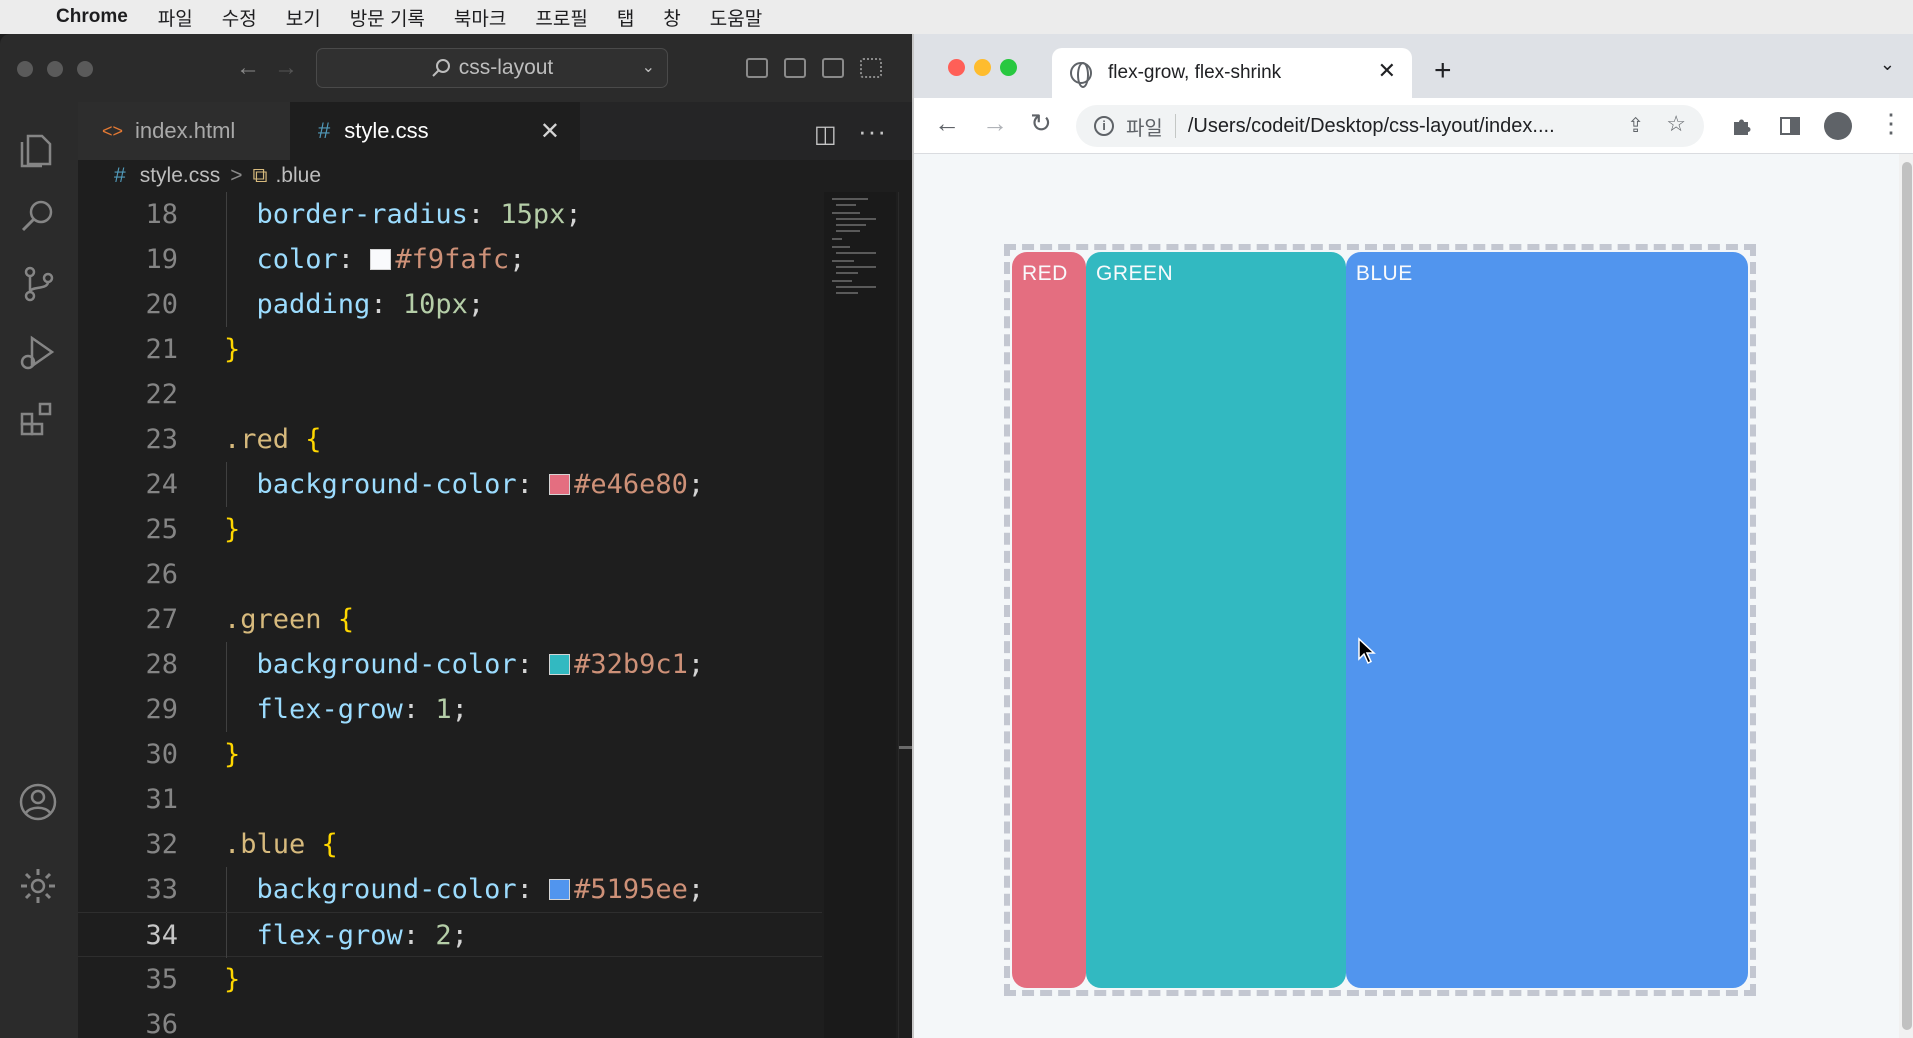  I want to click on accounts-icon, so click(38, 802).